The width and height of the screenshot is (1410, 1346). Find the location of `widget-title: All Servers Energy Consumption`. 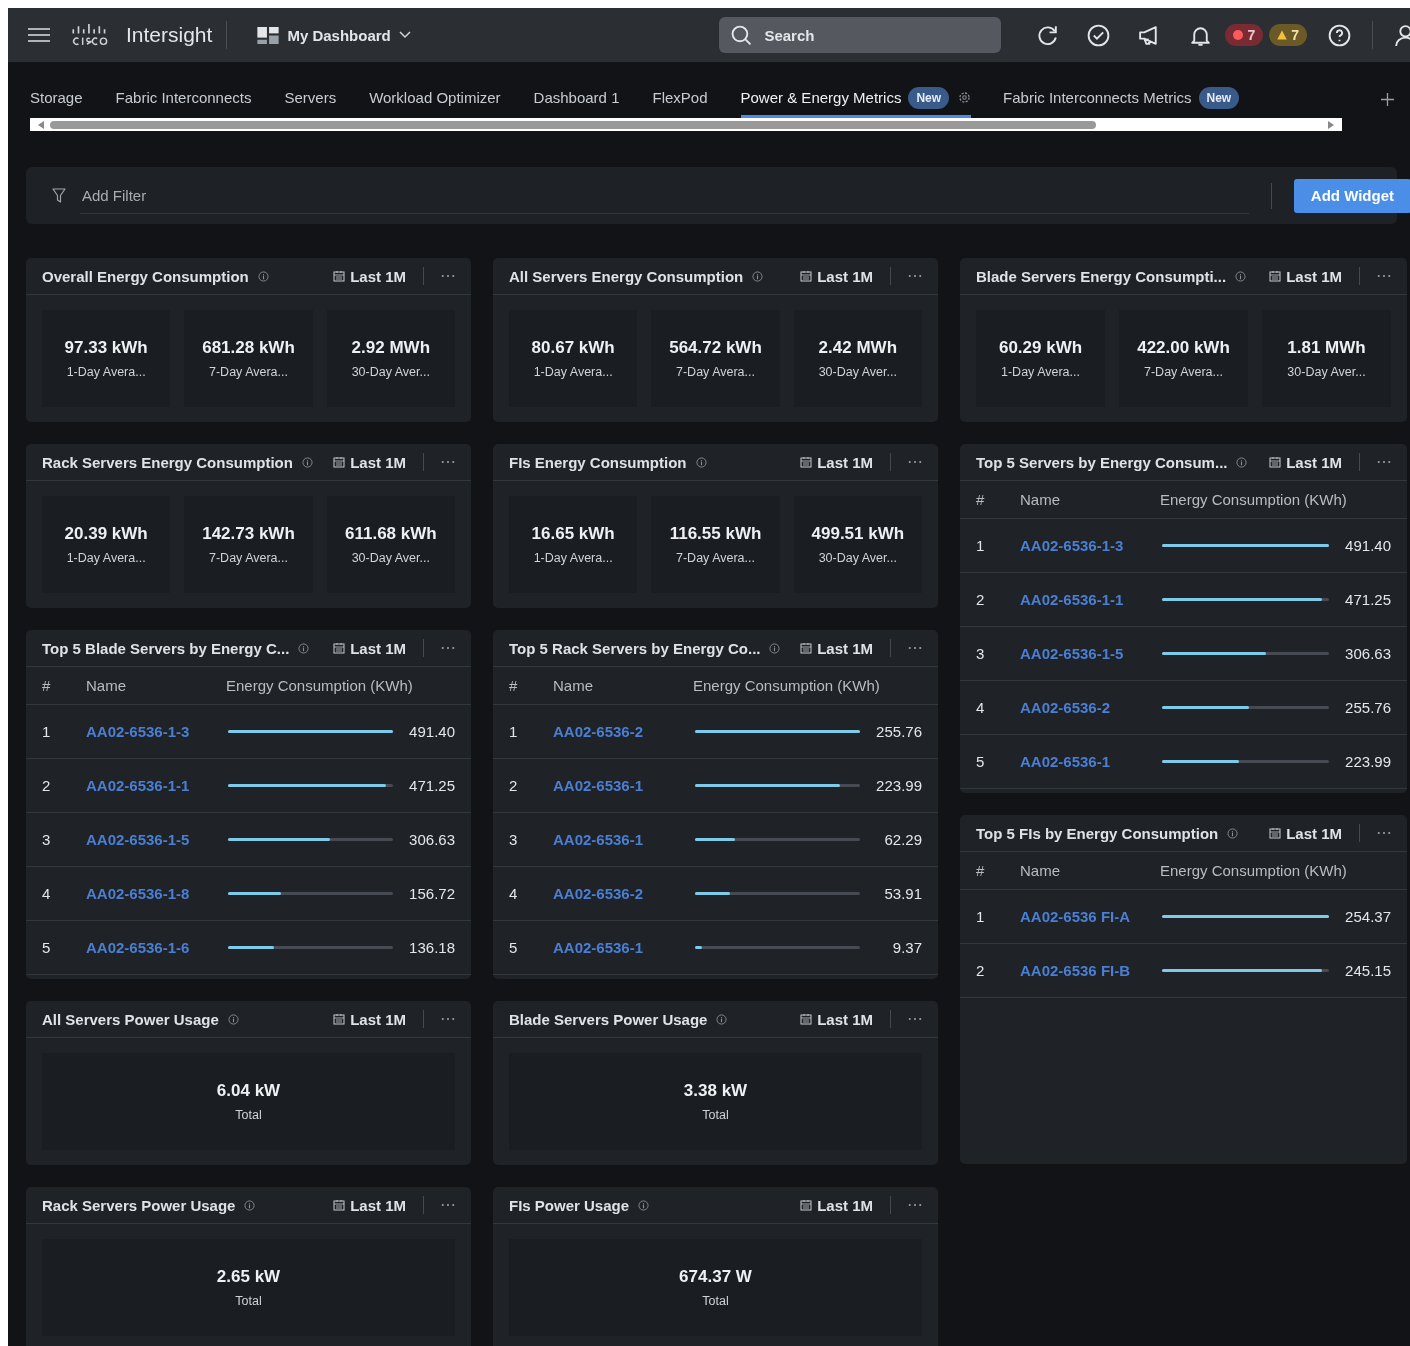

widget-title: All Servers Energy Consumption is located at coordinates (626, 276).